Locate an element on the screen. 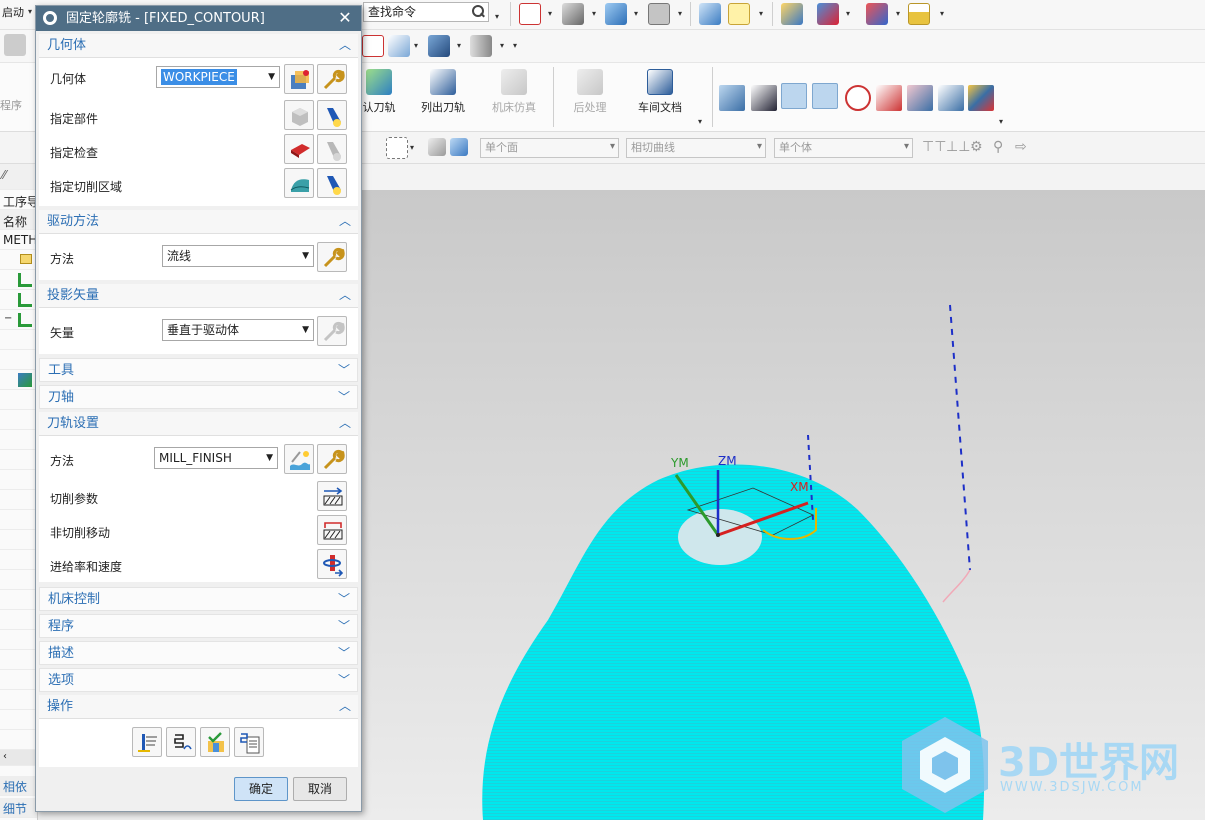 The image size is (1205, 820). search-command-box: 查找命令 is located at coordinates (426, 12).